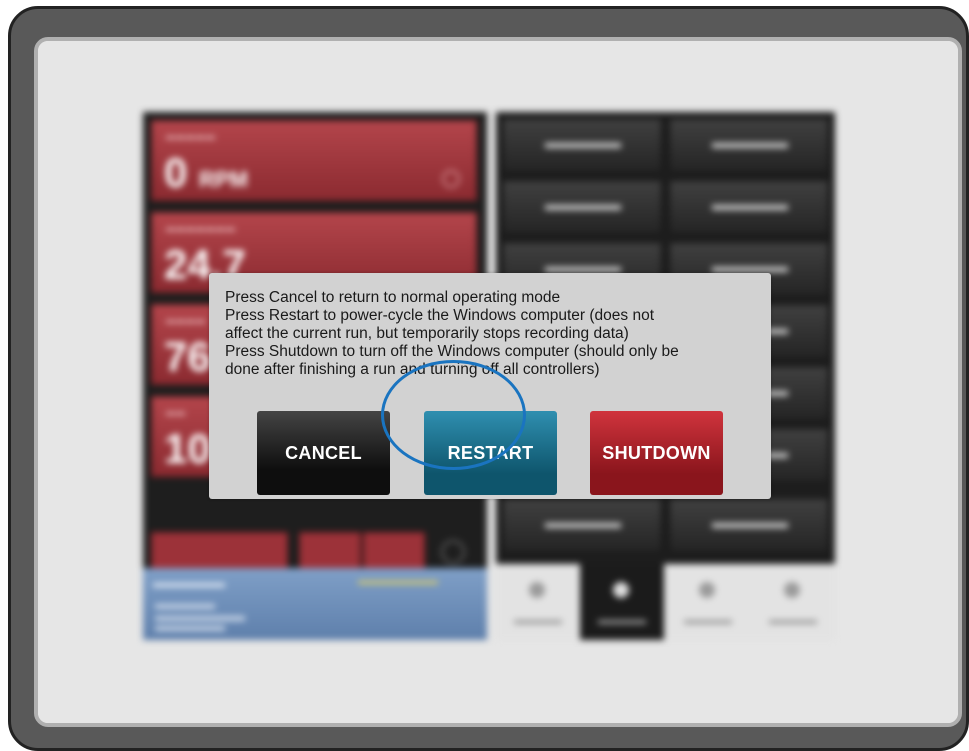  What do you see at coordinates (314, 160) in the screenshot?
I see `status-tile-speed: ▬▬▬▬▬ 0 RPM` at bounding box center [314, 160].